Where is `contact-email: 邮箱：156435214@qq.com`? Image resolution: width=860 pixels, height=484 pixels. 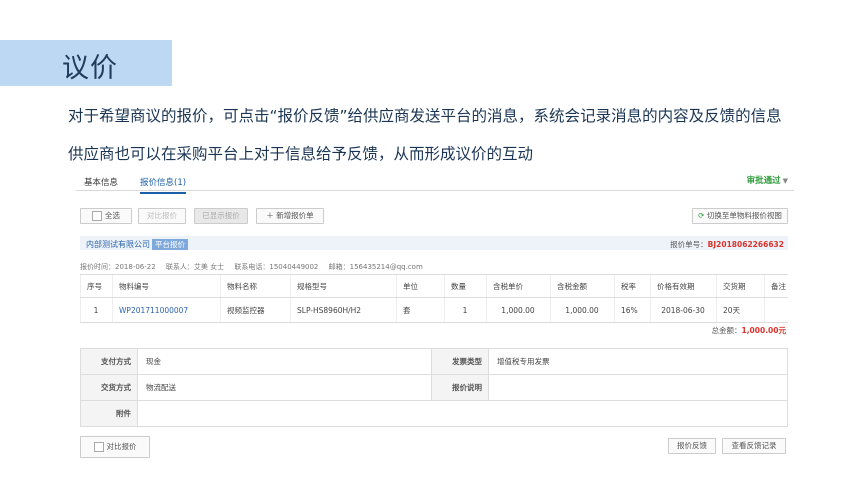
contact-email: 邮箱：156435214@qq.com is located at coordinates (375, 267).